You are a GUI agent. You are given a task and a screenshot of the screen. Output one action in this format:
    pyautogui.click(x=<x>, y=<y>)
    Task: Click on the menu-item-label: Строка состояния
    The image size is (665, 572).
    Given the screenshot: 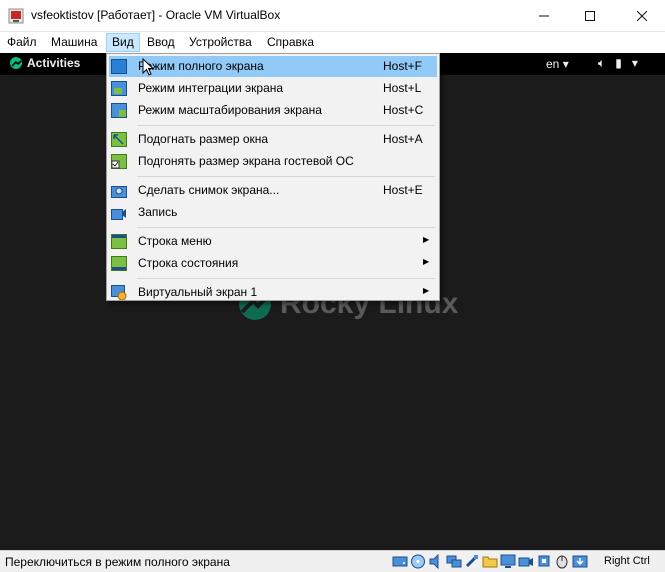 What is the action you would take?
    pyautogui.click(x=188, y=263)
    